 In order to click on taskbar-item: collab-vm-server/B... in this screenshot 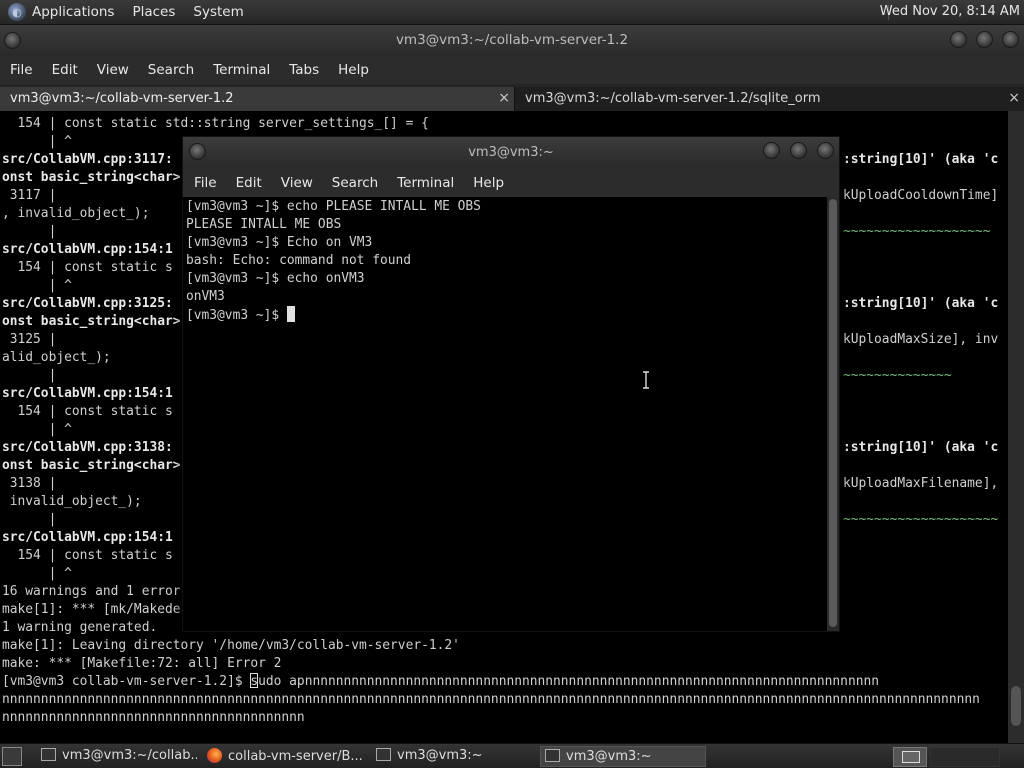, I will do `click(284, 756)`.